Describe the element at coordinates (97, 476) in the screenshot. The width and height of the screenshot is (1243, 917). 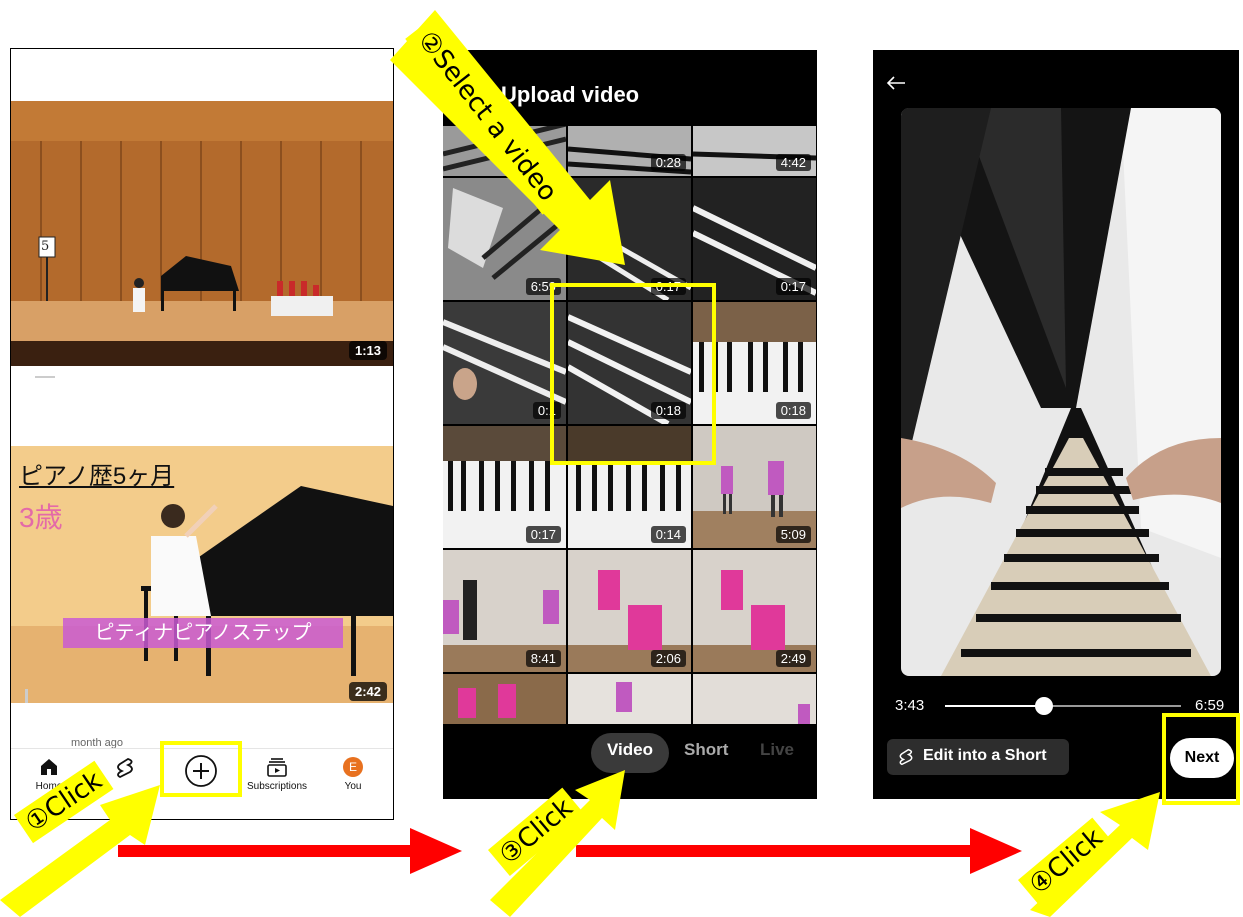
I see `video-overlay-title: ピアノ歴5ヶ月` at that location.